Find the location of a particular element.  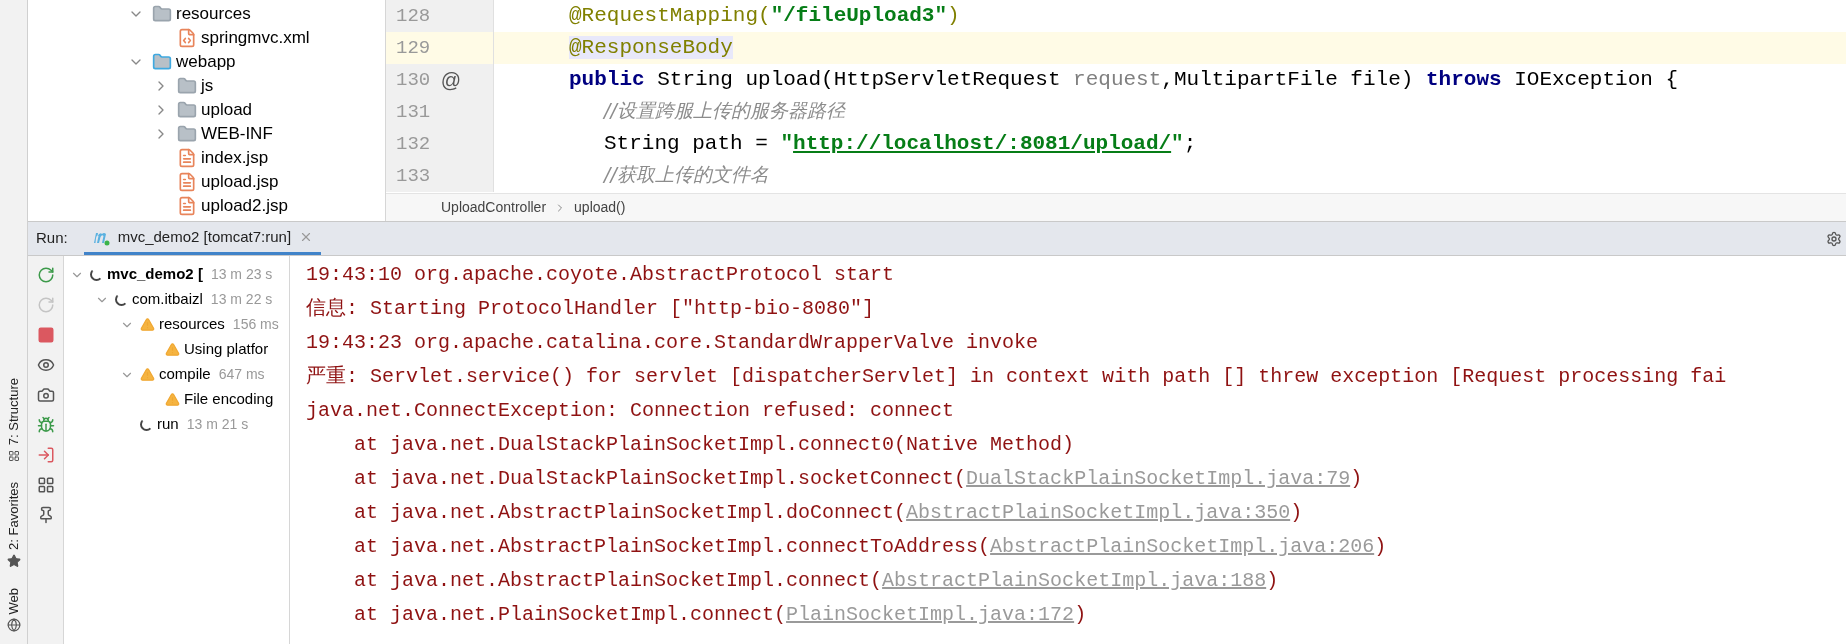

structure-icon is located at coordinates (13, 455).